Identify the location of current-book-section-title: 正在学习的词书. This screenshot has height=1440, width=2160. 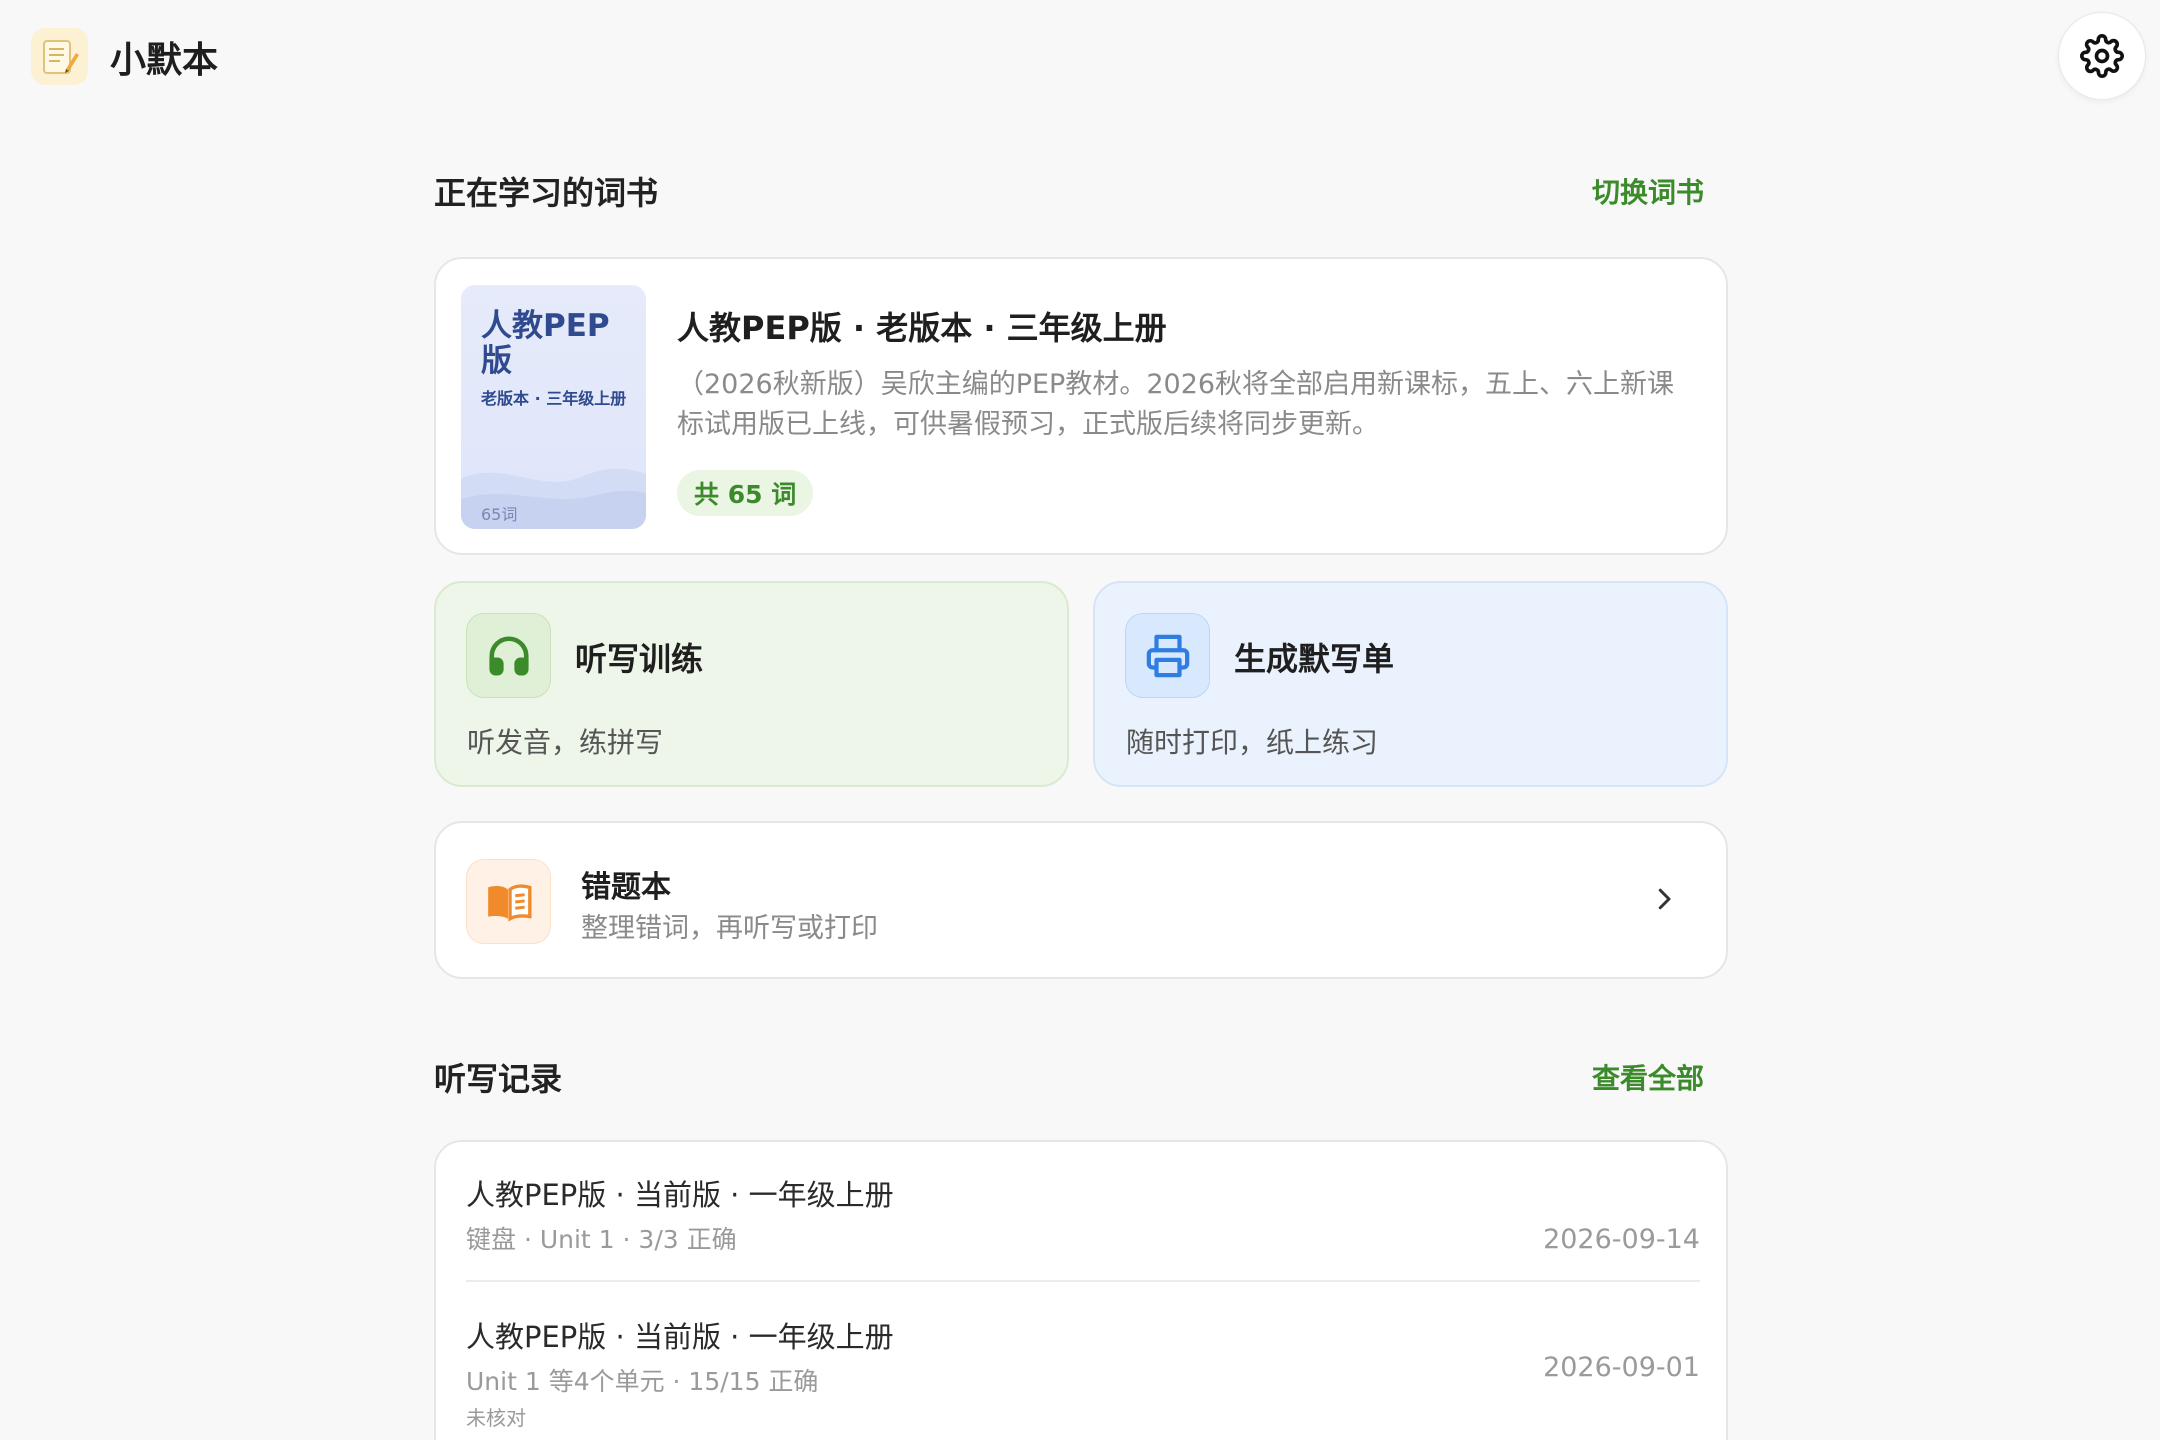
(546, 193).